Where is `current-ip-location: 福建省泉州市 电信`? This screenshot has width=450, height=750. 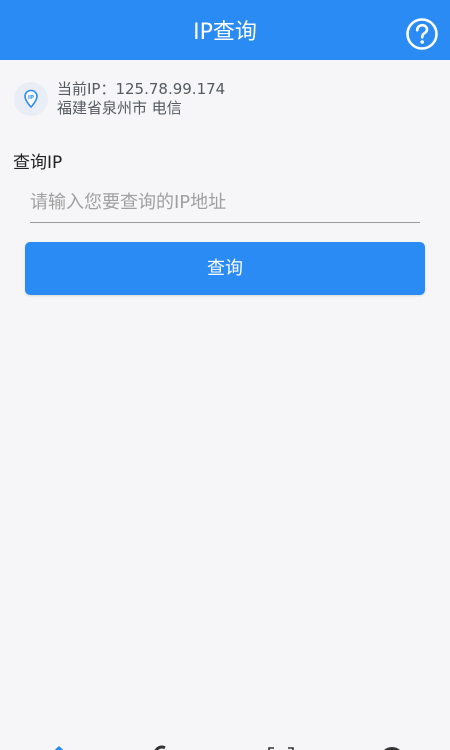 current-ip-location: 福建省泉州市 电信 is located at coordinates (119, 108).